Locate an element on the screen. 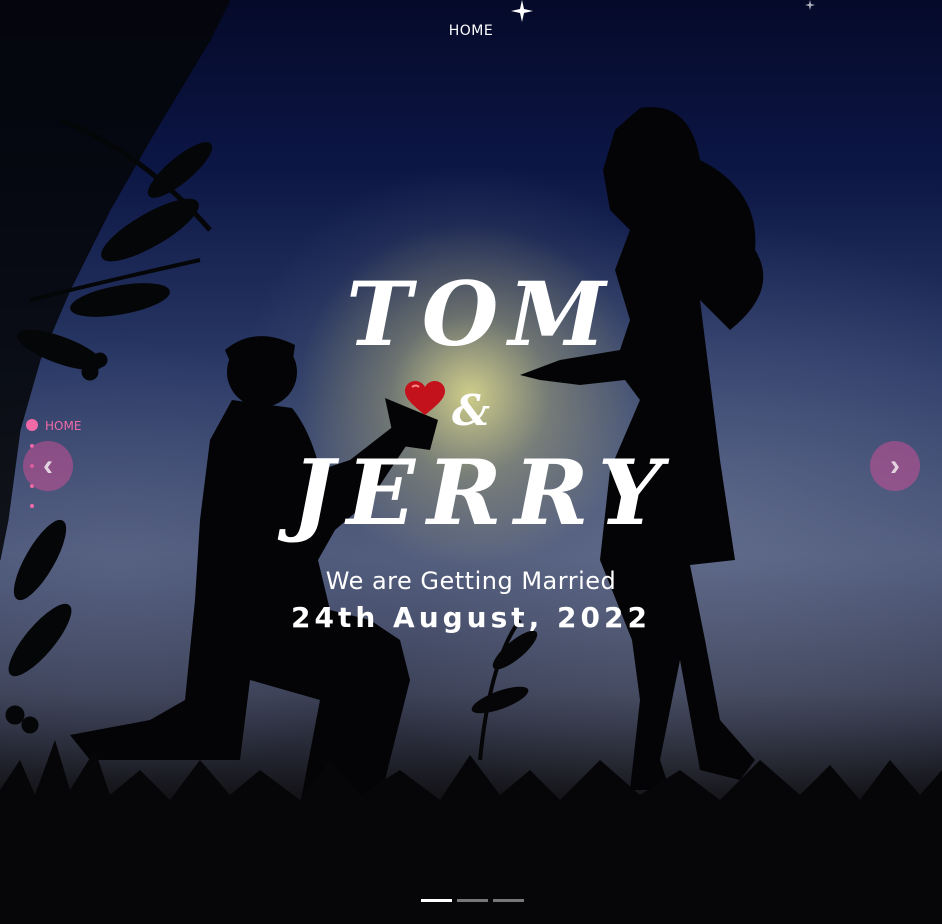 The image size is (942, 924). carousel-prev-button: ‹ is located at coordinates (48, 466).